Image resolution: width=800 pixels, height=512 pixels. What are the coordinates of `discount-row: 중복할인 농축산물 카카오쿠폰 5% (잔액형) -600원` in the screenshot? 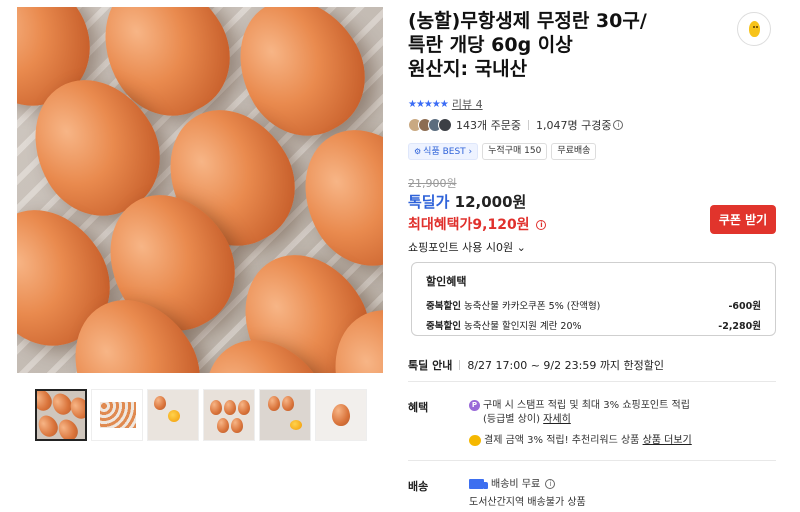 It's located at (593, 306).